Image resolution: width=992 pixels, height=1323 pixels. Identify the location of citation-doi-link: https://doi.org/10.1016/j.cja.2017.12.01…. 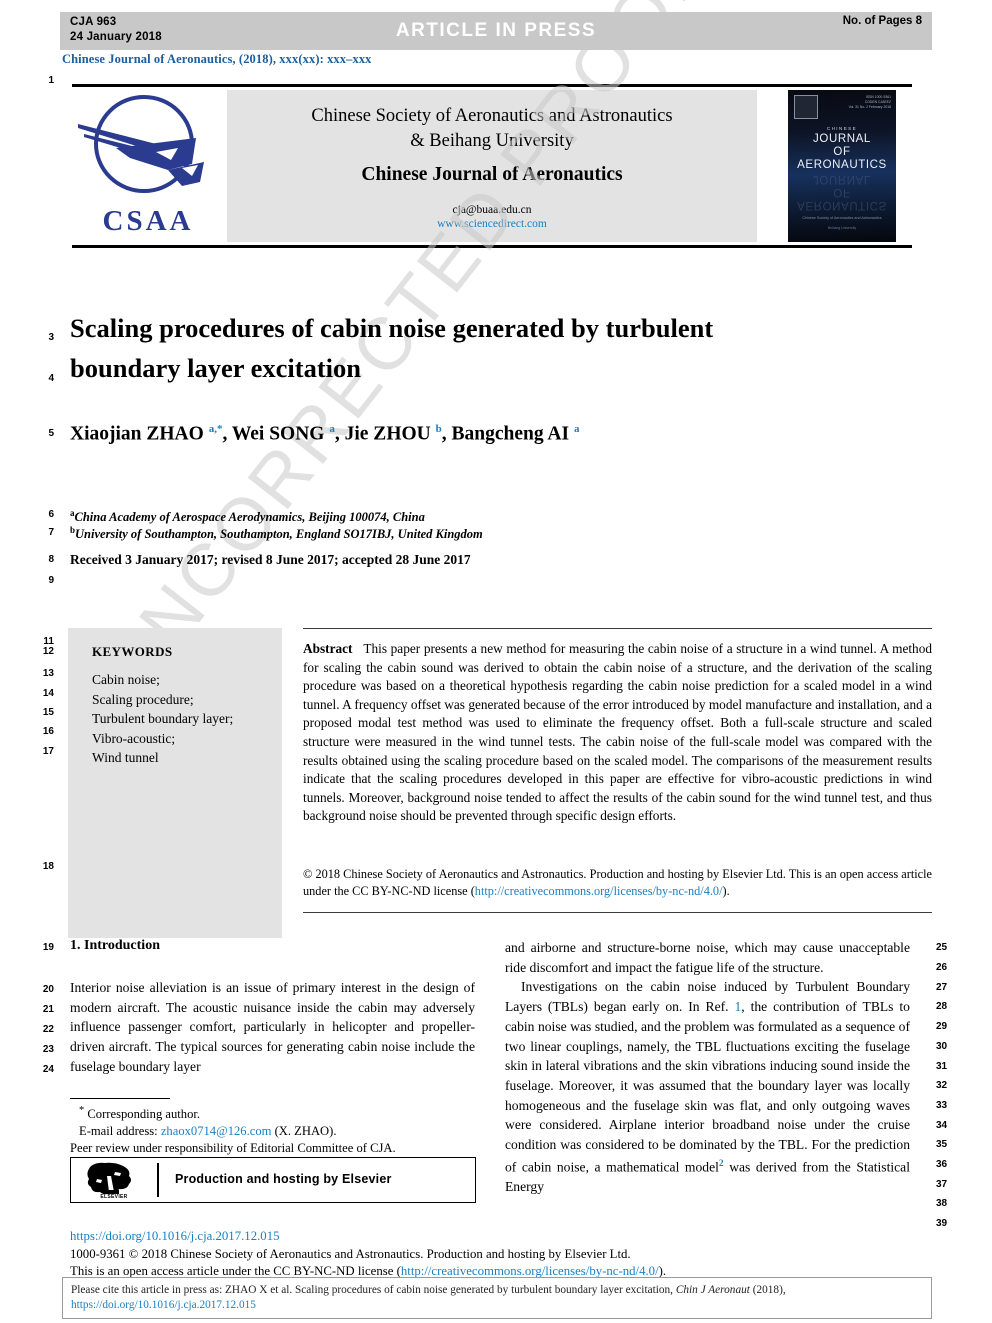
(163, 1305).